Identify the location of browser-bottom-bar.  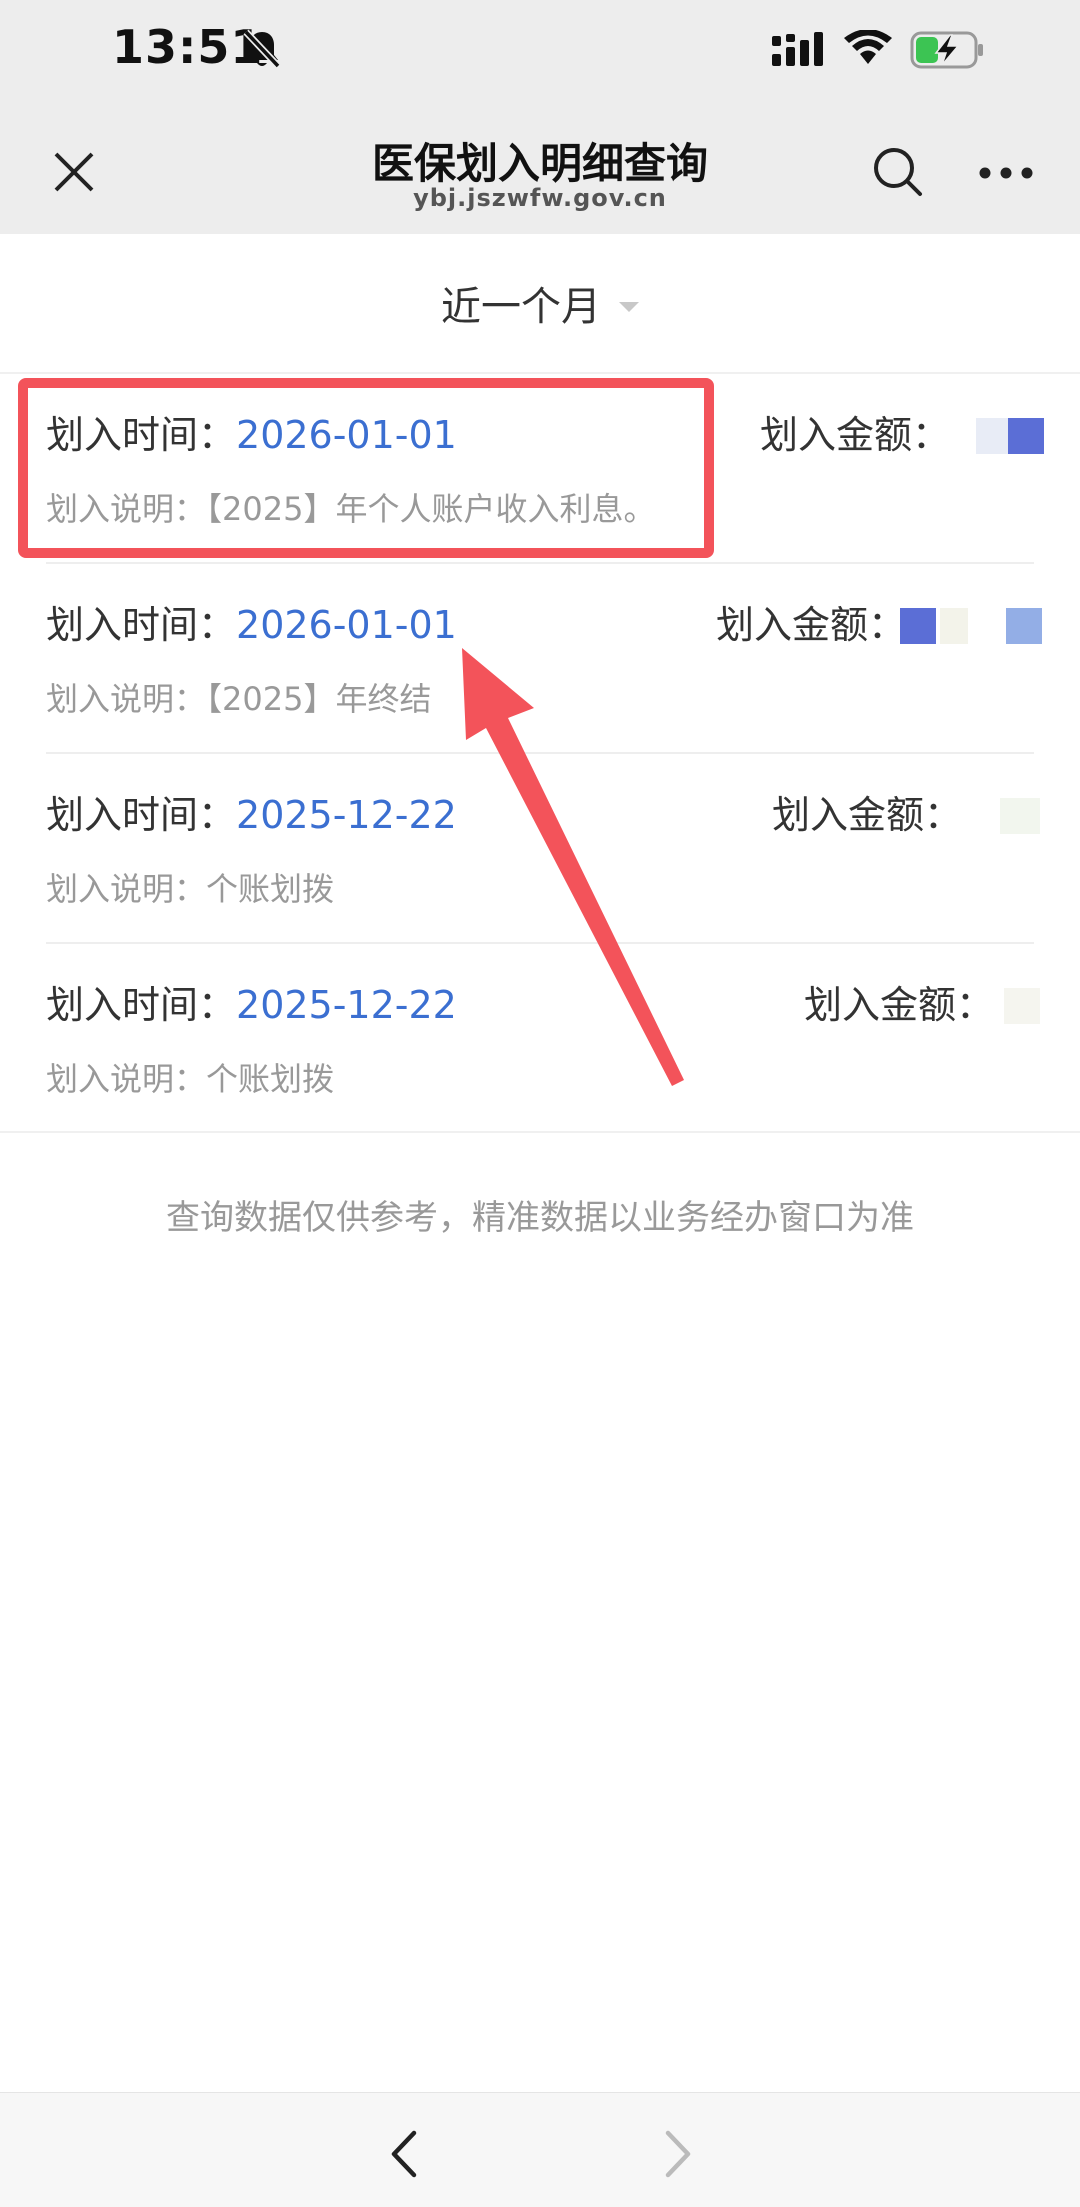
(540, 2149).